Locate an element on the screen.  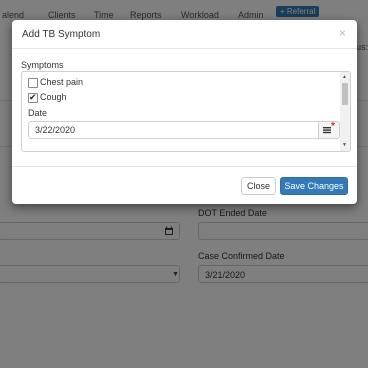
close-button: Close is located at coordinates (258, 186).